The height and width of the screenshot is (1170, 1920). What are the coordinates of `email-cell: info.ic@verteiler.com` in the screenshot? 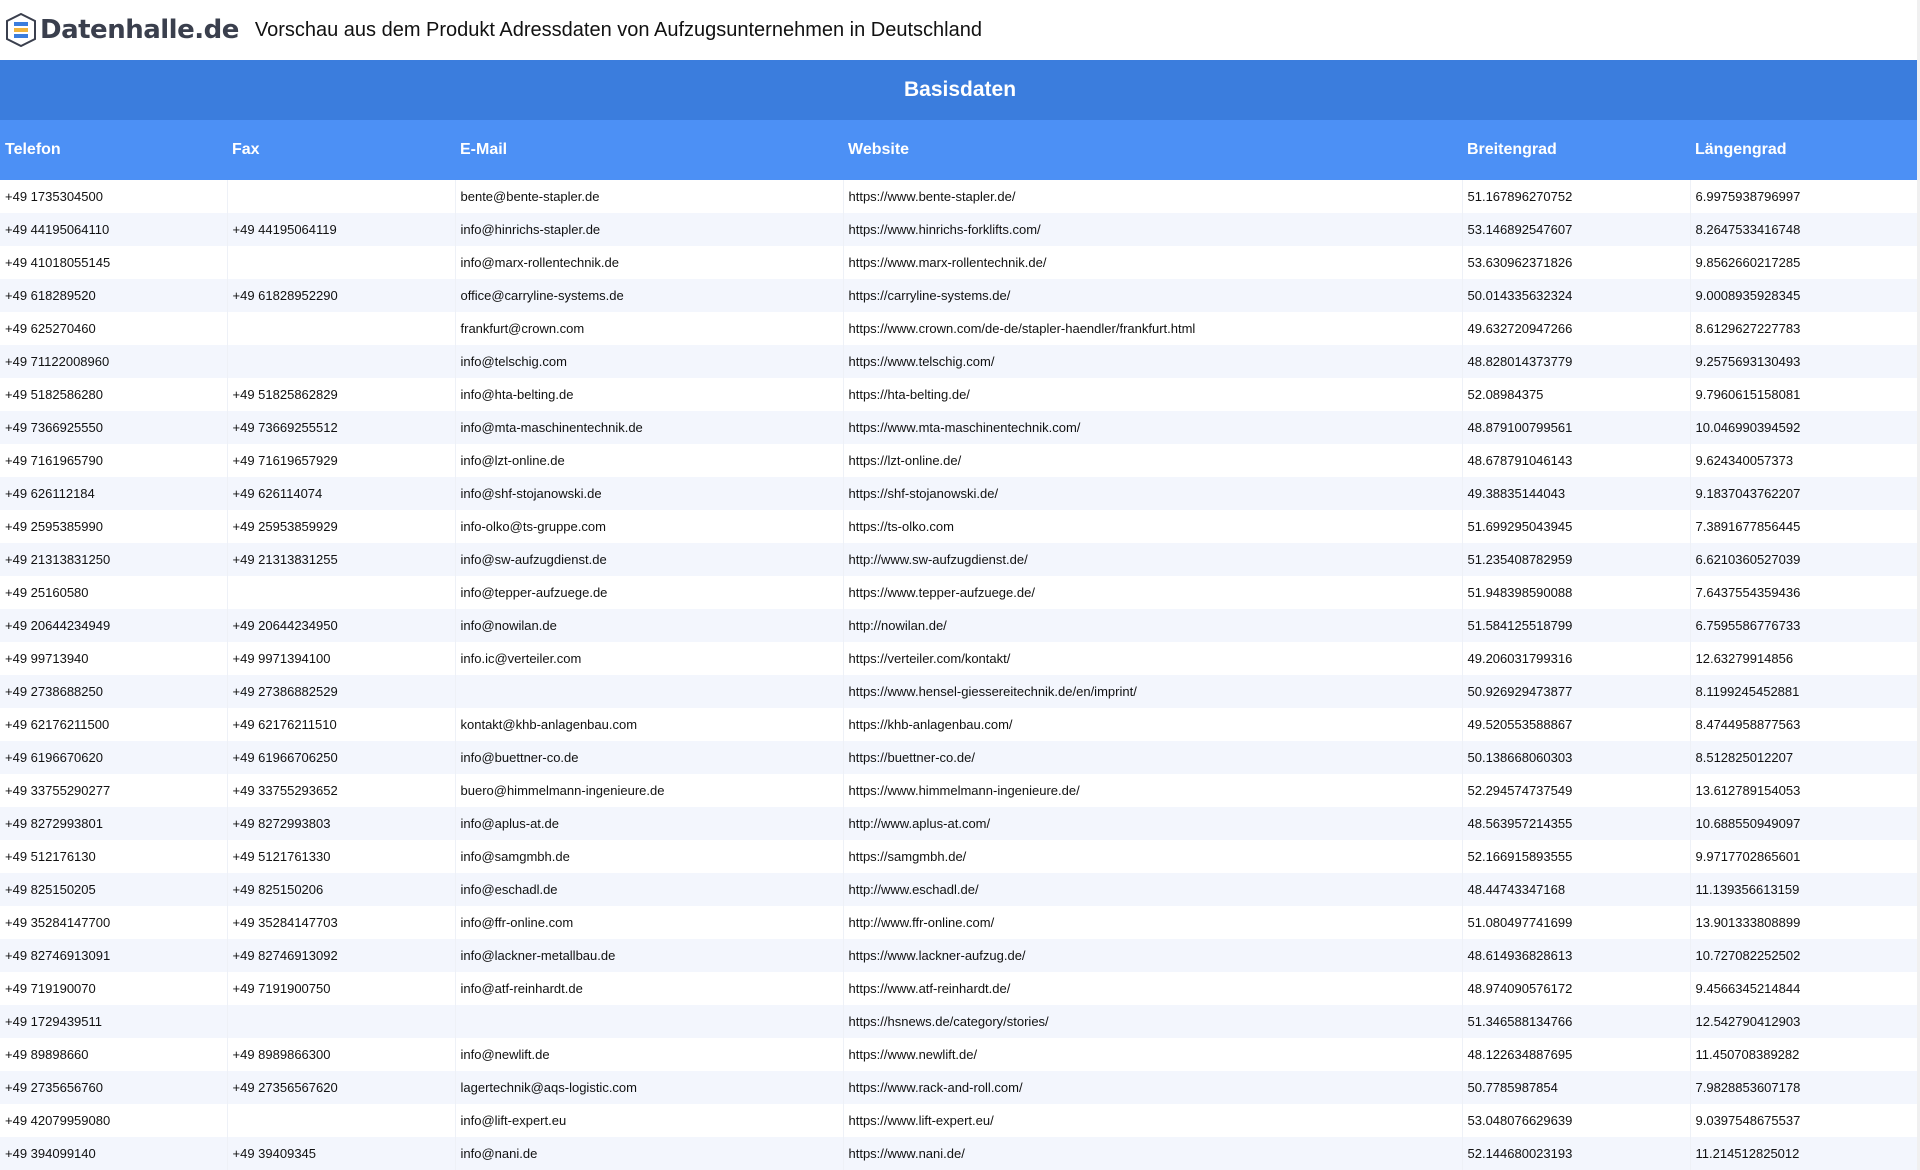 It's located at (649, 658).